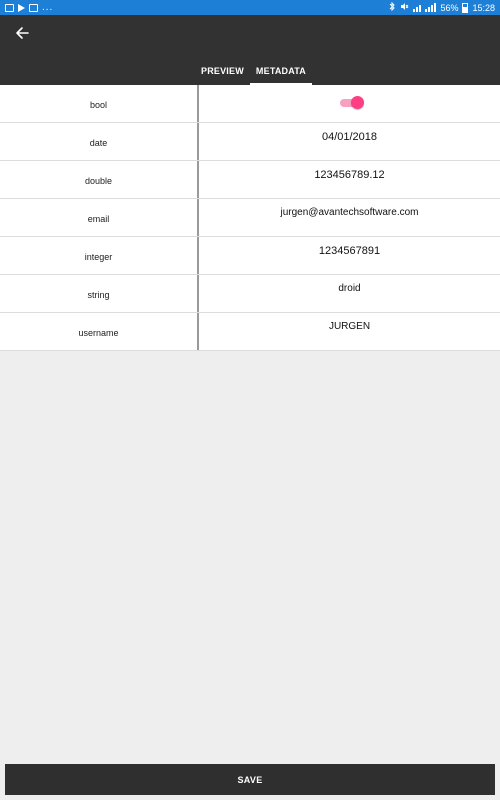  What do you see at coordinates (250, 7) in the screenshot?
I see `status-bar: ... 56% 15:28` at bounding box center [250, 7].